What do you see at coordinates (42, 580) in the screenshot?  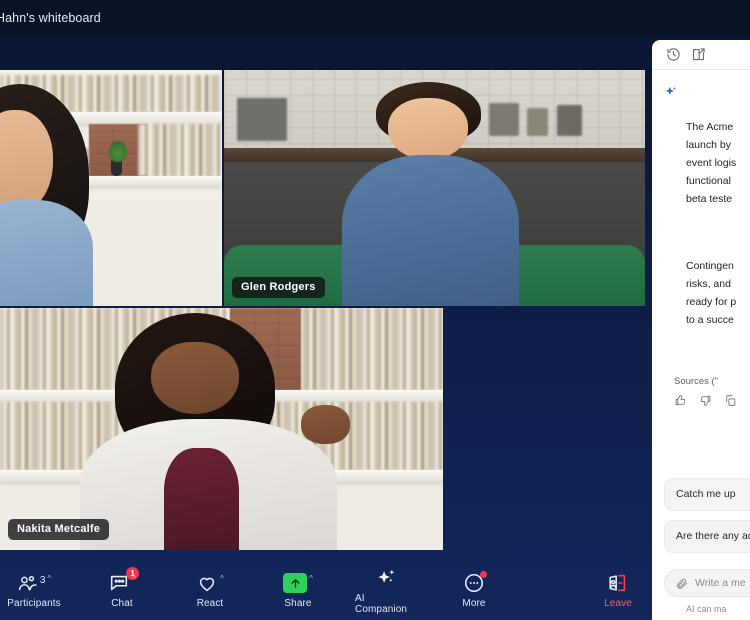 I see `participants-count: 3` at bounding box center [42, 580].